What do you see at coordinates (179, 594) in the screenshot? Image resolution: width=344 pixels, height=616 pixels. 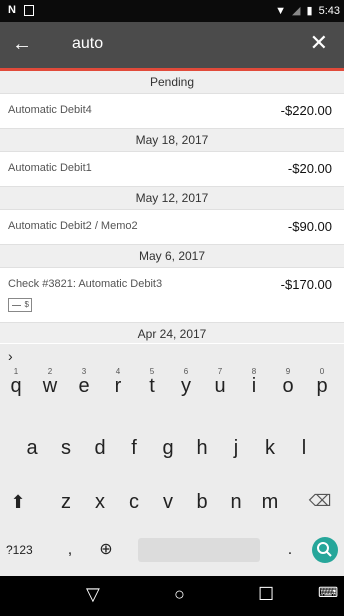 I see `nav-home-icon: ○` at bounding box center [179, 594].